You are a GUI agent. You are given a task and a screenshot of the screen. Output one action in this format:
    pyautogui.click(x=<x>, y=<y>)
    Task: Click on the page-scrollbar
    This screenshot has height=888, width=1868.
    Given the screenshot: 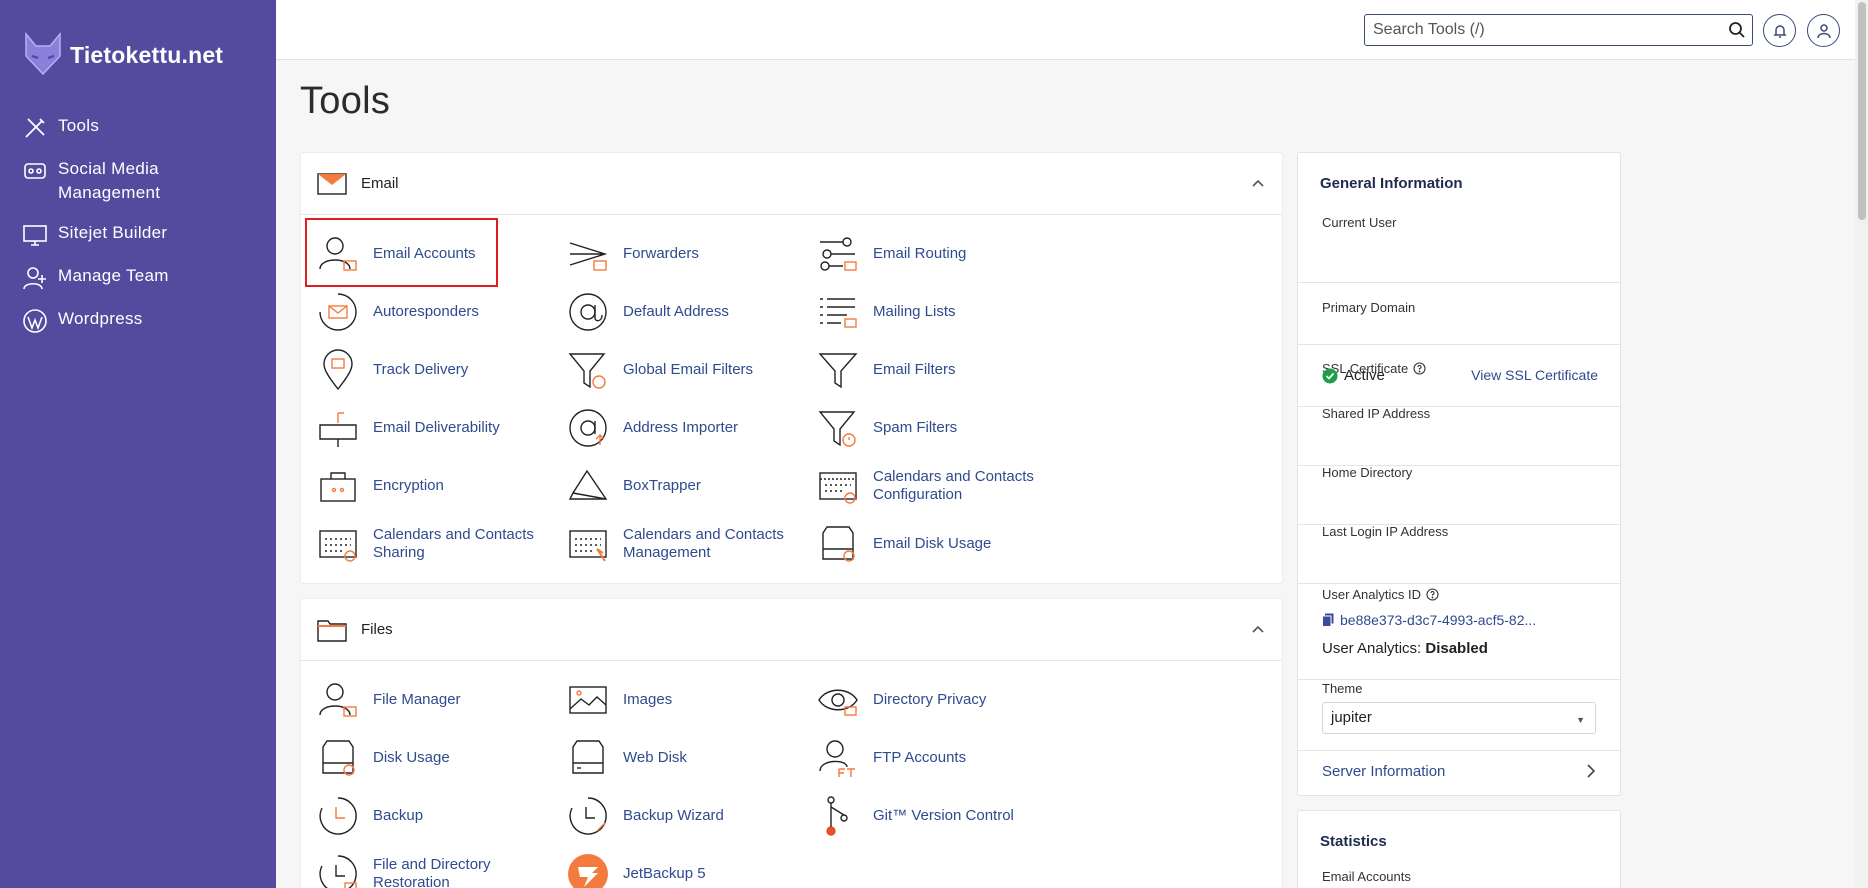 What is the action you would take?
    pyautogui.click(x=1861, y=444)
    